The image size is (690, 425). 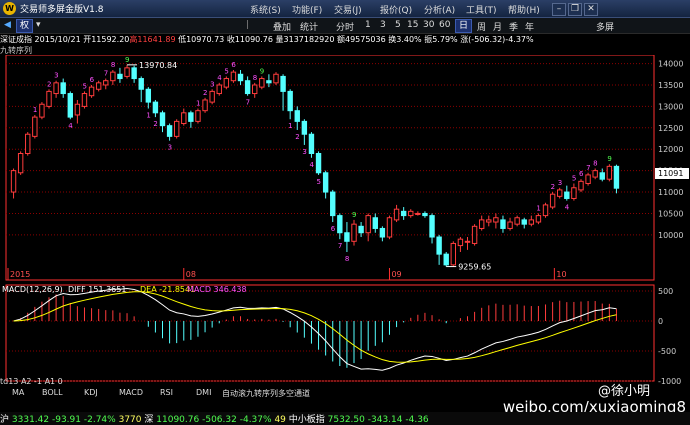 I want to click on minimize-icon: –, so click(x=559, y=9).